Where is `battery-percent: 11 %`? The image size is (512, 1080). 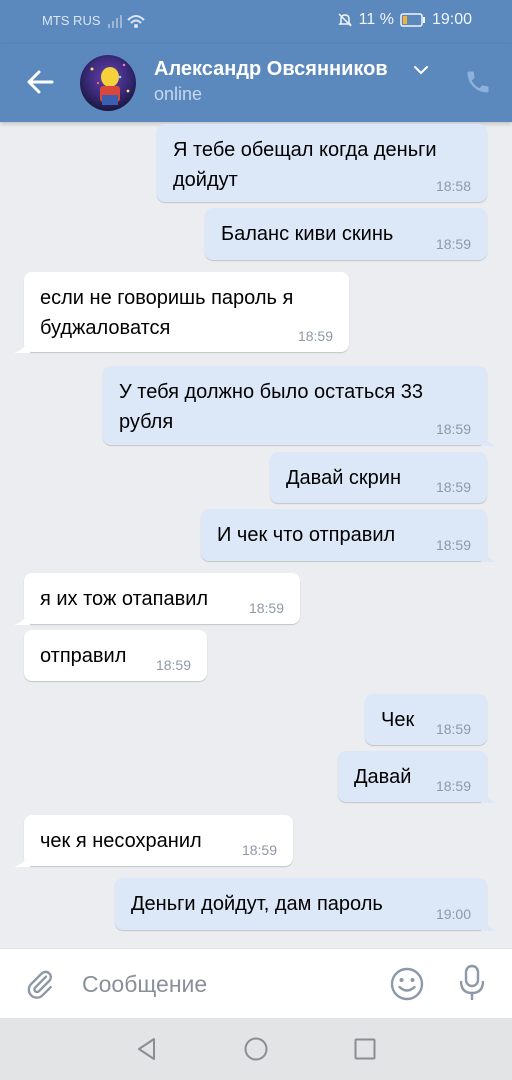 battery-percent: 11 % is located at coordinates (376, 19).